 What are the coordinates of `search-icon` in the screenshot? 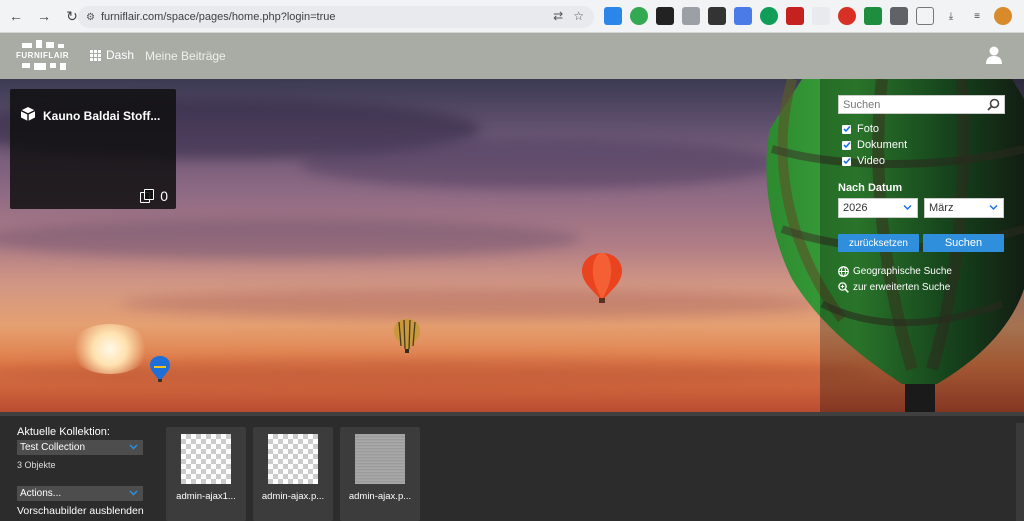 It's located at (993, 104).